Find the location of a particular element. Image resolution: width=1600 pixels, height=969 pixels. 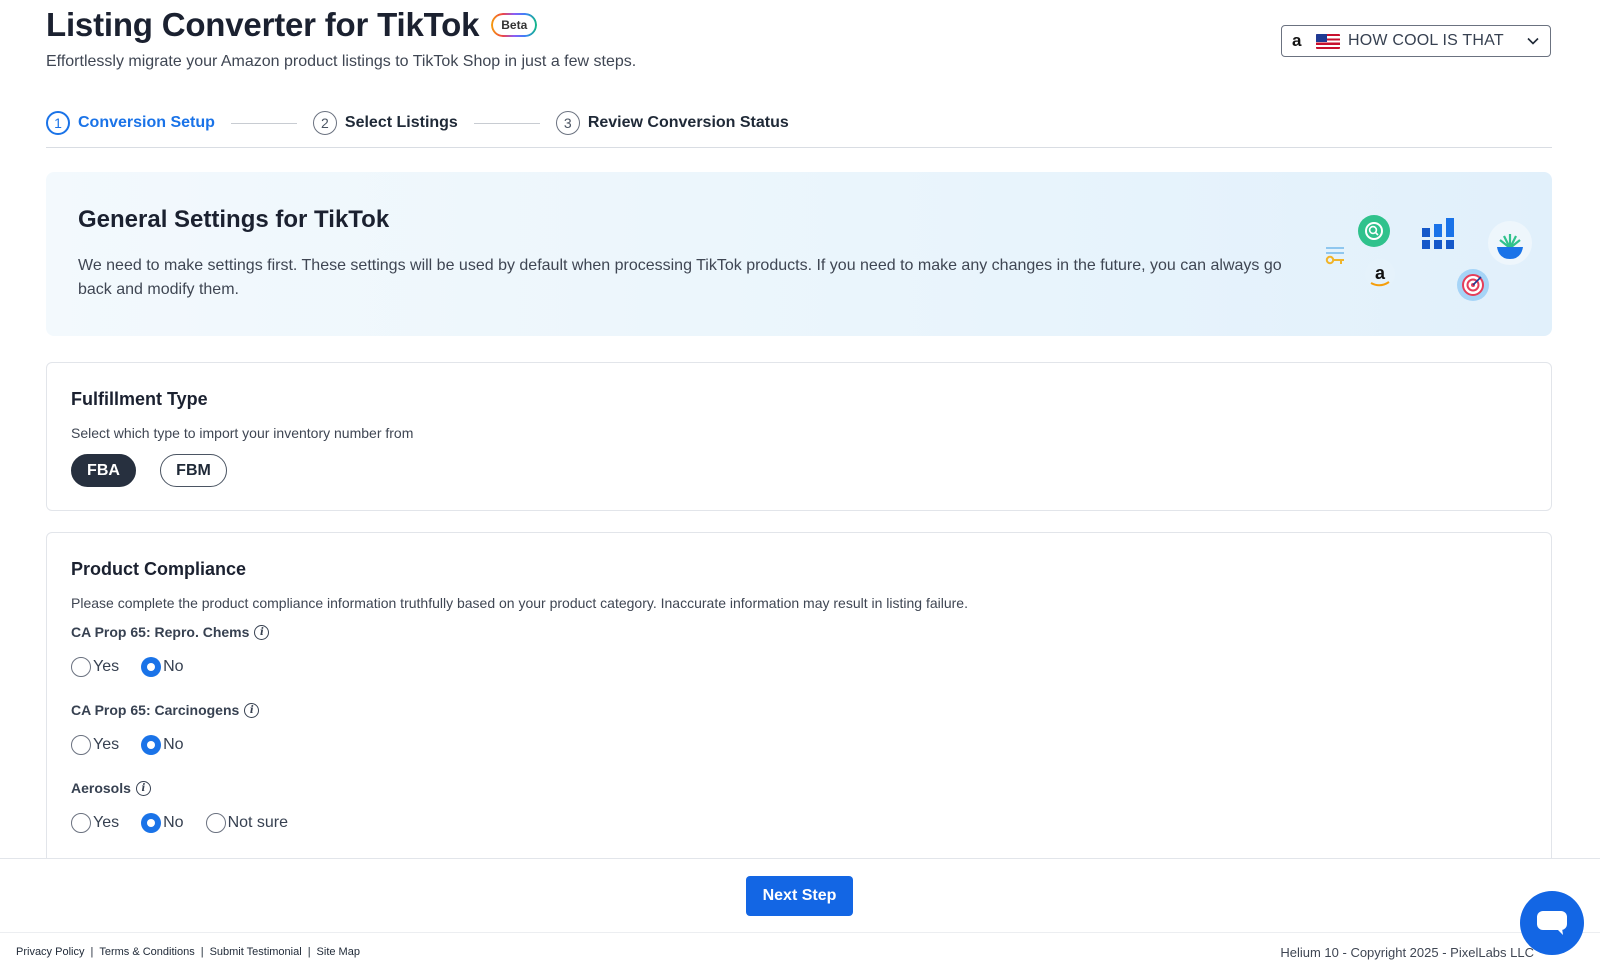

question-carcinogens: CA Prop 65: Carcinogens i is located at coordinates (165, 710).